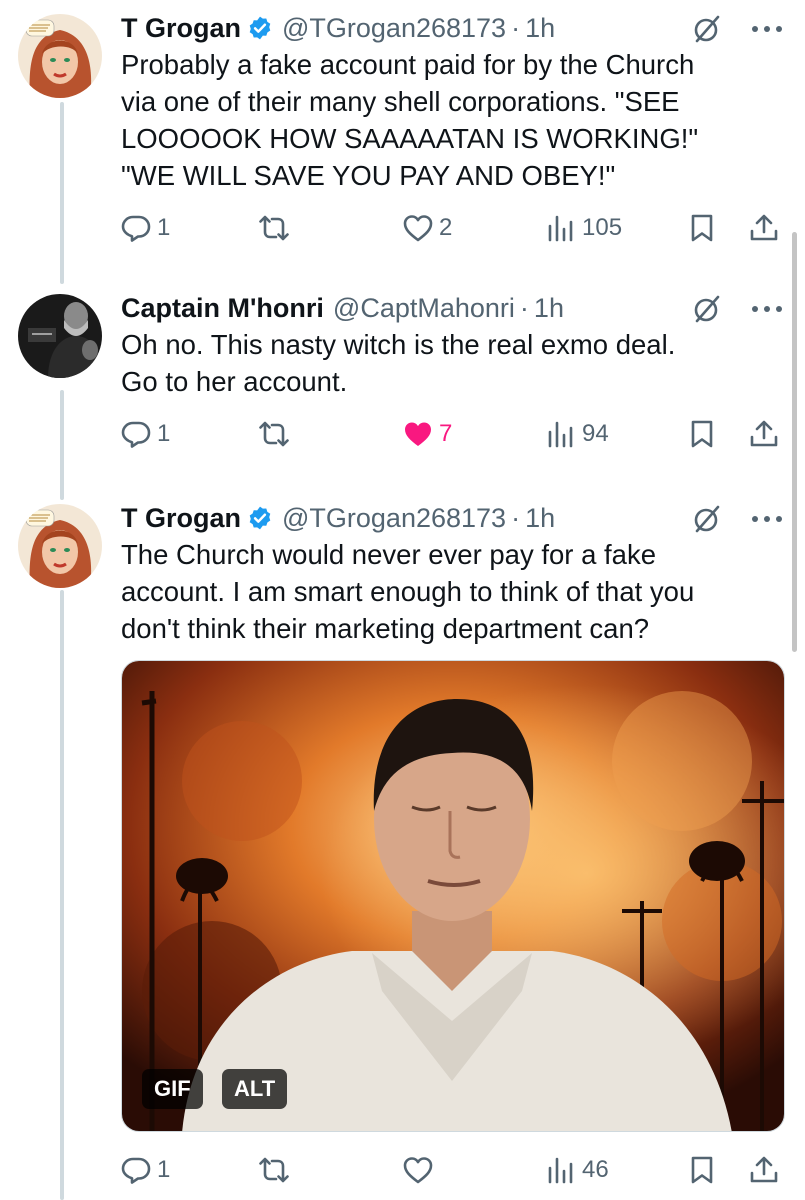  I want to click on like-button: 7, so click(427, 434).